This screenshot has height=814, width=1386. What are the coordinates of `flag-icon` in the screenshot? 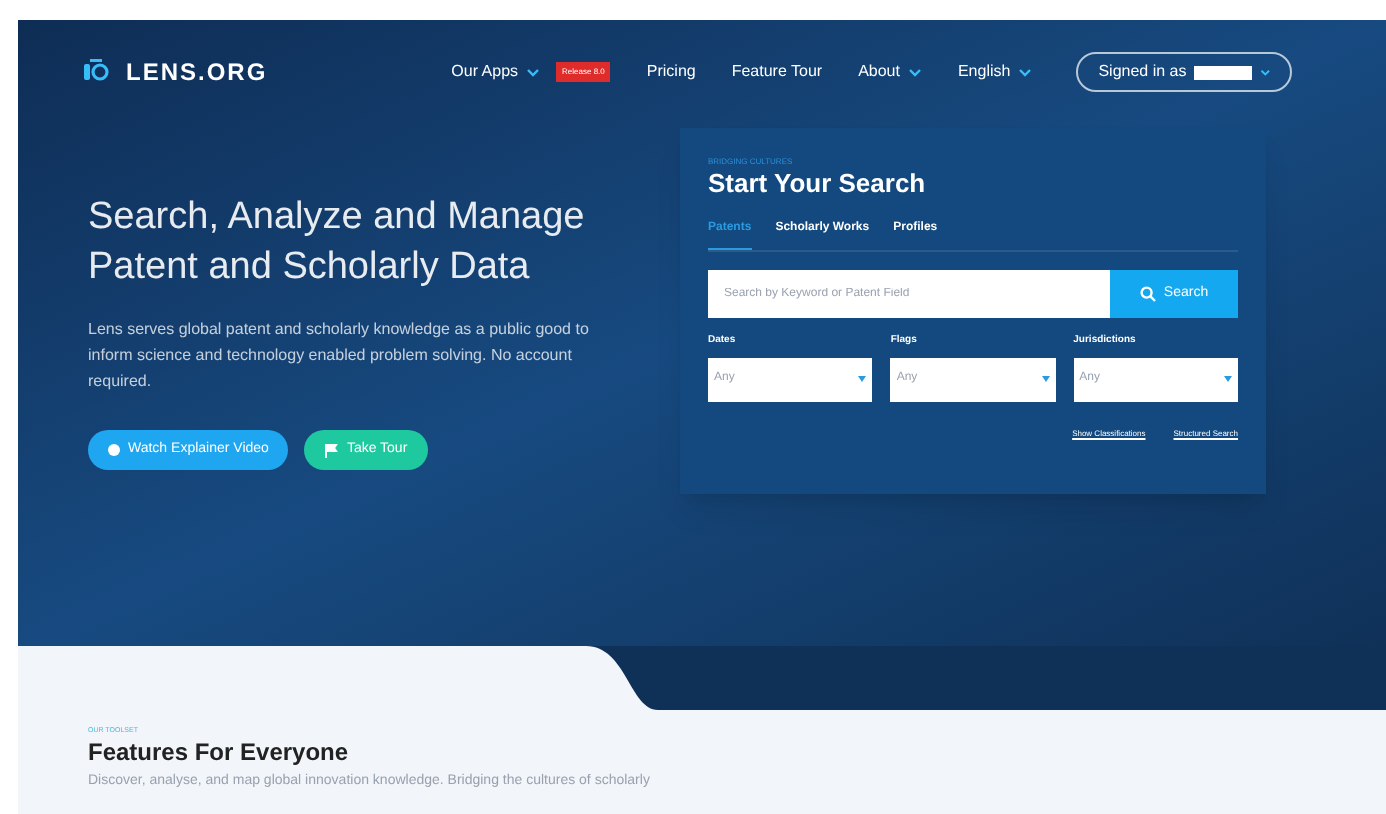 It's located at (331, 450).